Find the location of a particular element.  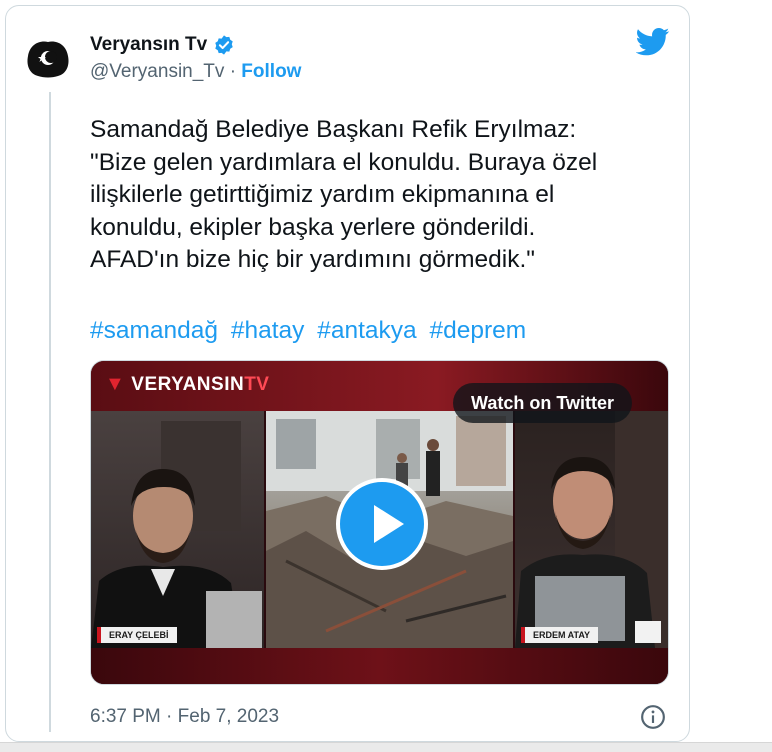

logo-text: VERYANSINTV is located at coordinates (200, 384).